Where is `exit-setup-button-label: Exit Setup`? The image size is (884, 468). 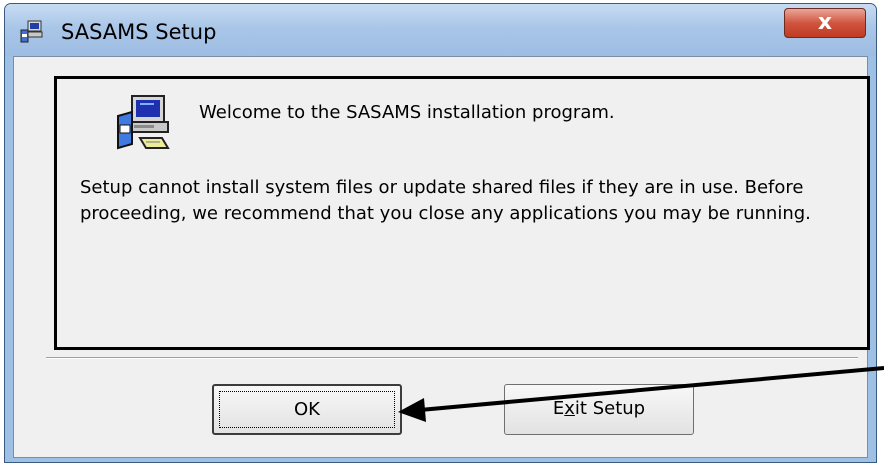 exit-setup-button-label: Exit Setup is located at coordinates (599, 408).